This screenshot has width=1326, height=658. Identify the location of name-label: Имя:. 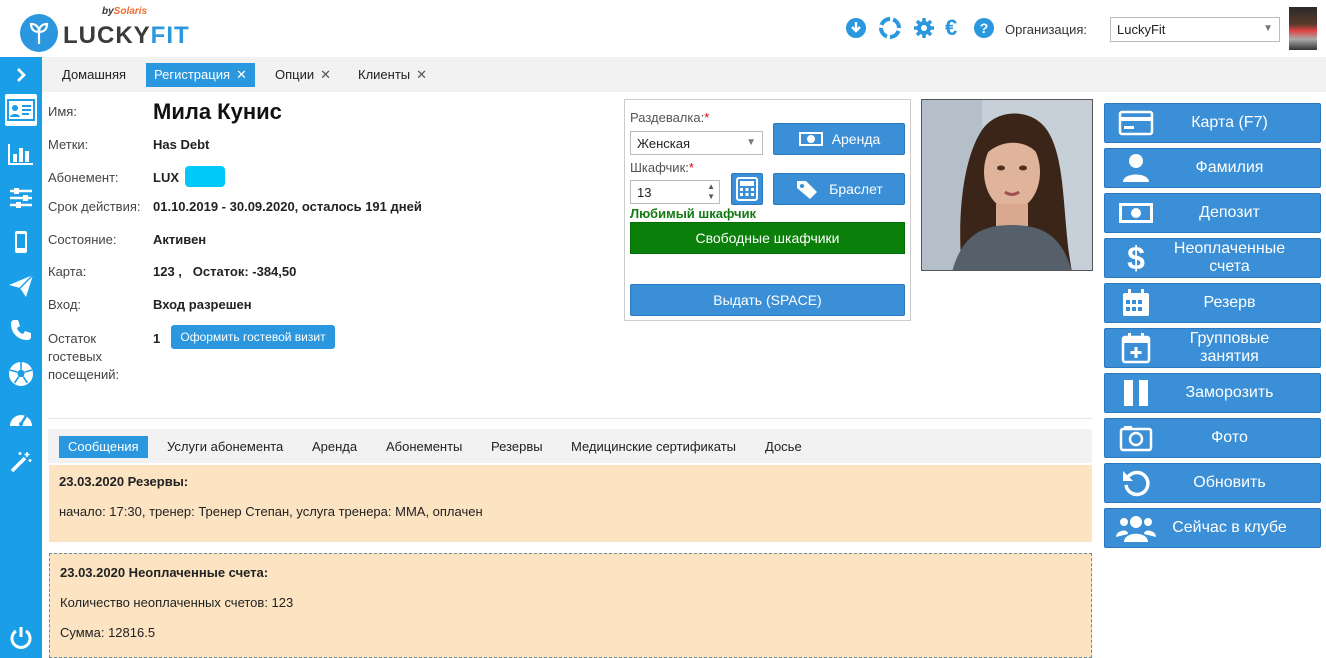
(62, 111).